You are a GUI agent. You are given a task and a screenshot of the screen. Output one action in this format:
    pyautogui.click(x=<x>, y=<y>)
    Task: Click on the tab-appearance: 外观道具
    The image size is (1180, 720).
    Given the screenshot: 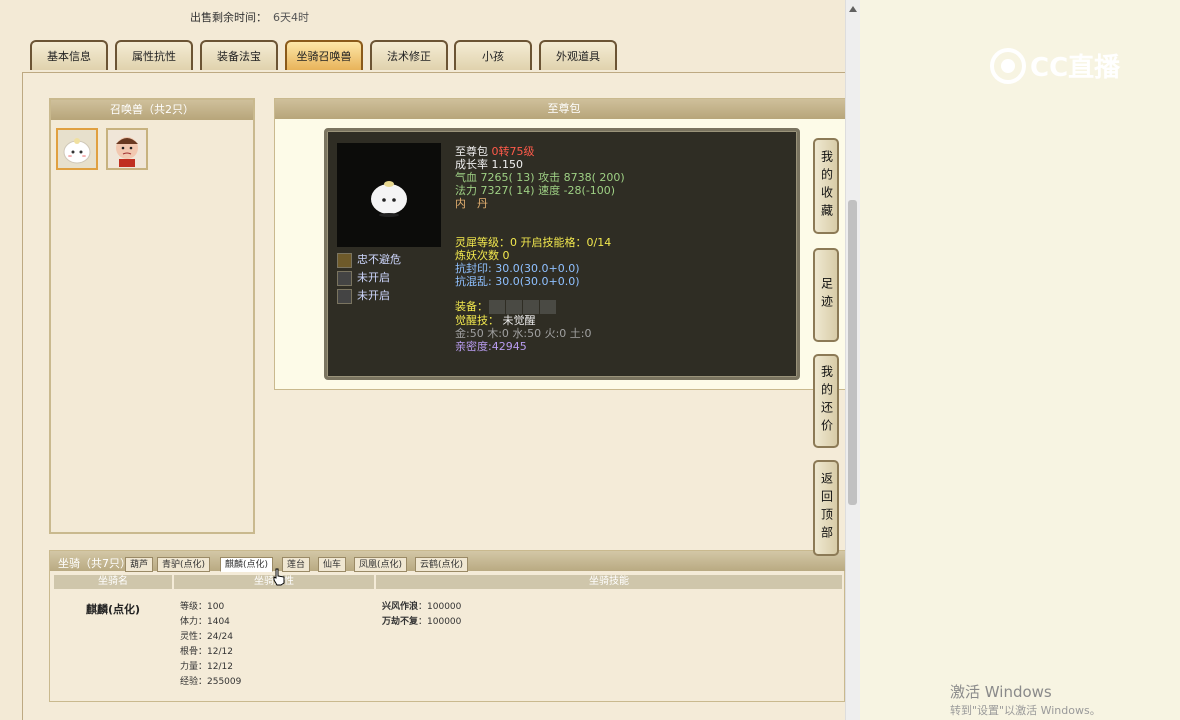 What is the action you would take?
    pyautogui.click(x=578, y=55)
    